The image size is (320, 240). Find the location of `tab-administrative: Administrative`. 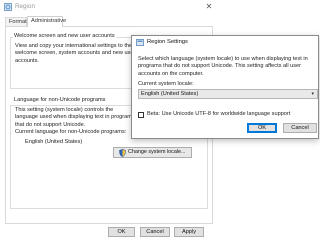

tab-administrative: Administrative is located at coordinates (46, 21).